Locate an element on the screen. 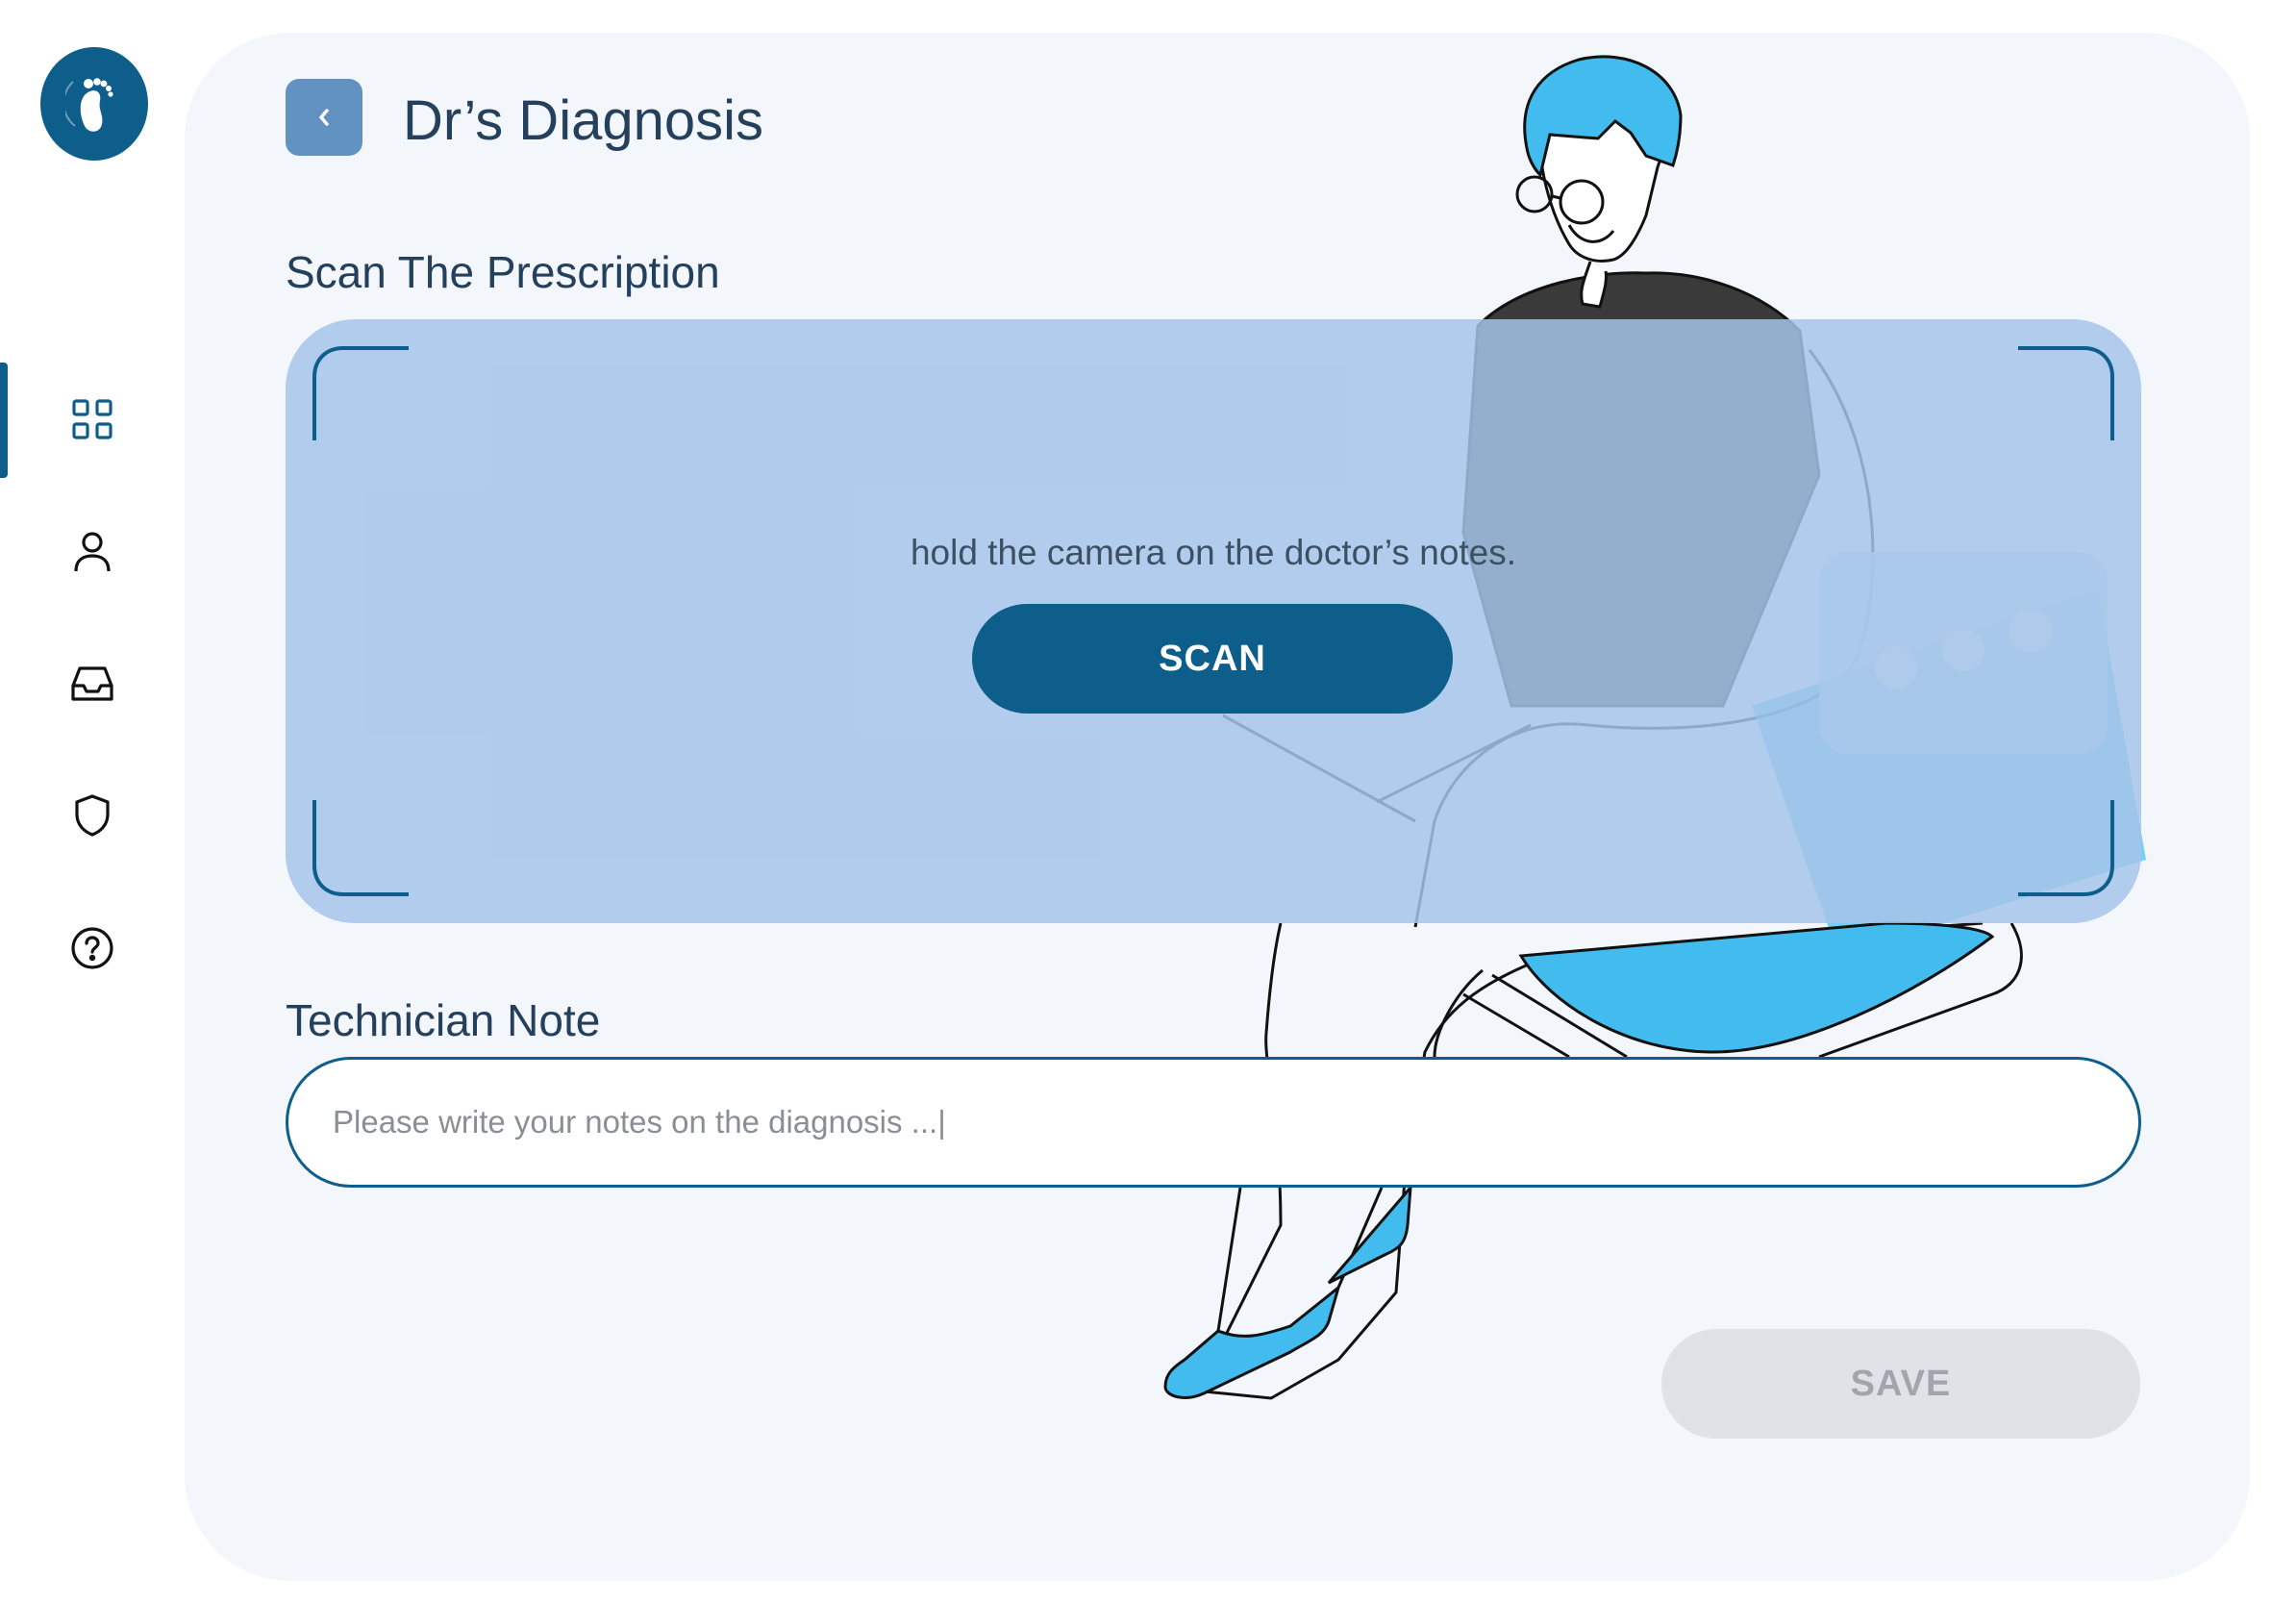 This screenshot has width=2296, height=1604. page-title: Dr’s Diagnosis is located at coordinates (583, 120).